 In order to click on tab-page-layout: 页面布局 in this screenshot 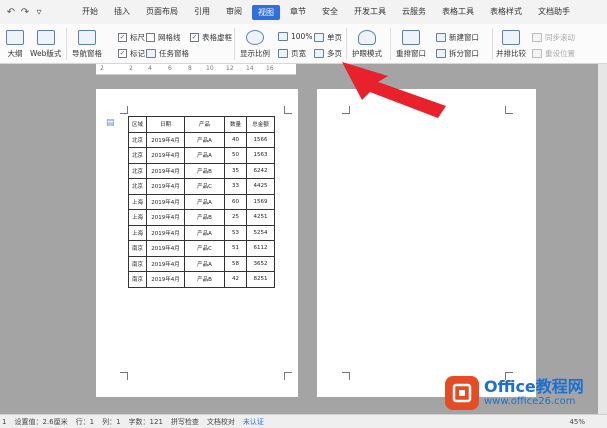, I will do `click(162, 12)`.